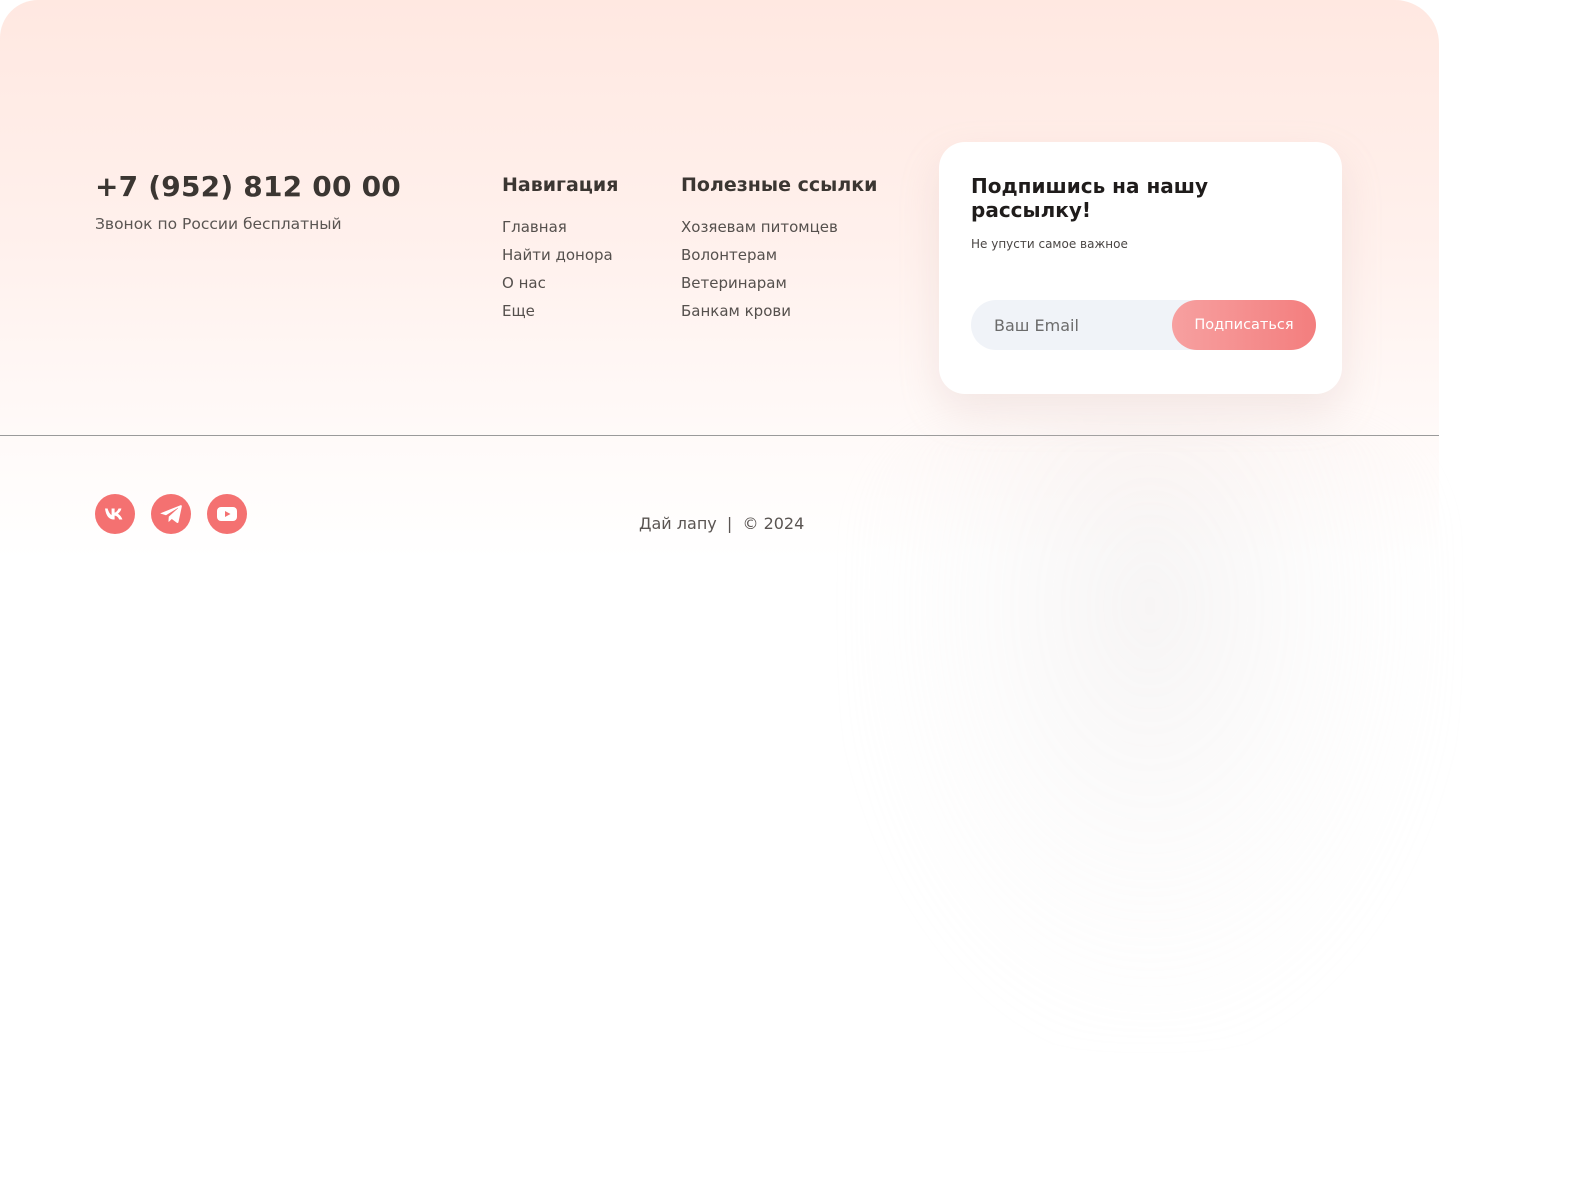 This screenshot has height=1184, width=1569. I want to click on vk-link, so click(115, 514).